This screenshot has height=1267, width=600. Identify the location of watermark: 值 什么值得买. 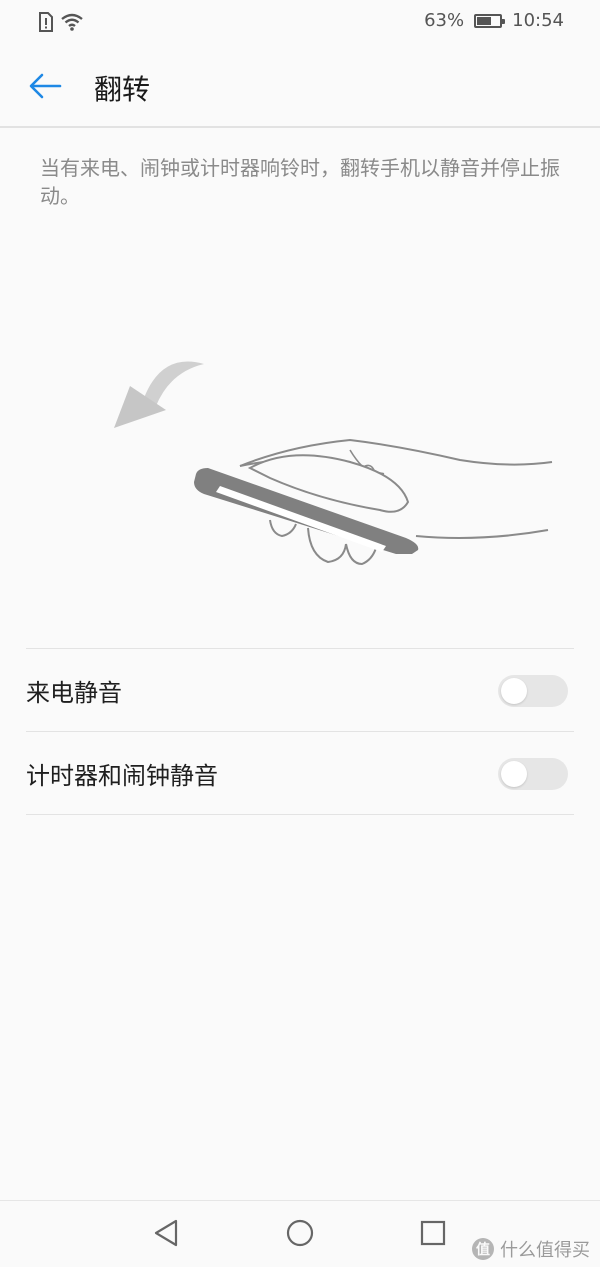
(531, 1249).